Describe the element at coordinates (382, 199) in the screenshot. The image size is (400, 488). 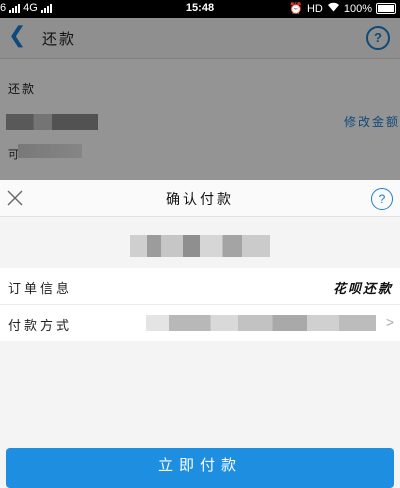
I see `help-icon: ?` at that location.